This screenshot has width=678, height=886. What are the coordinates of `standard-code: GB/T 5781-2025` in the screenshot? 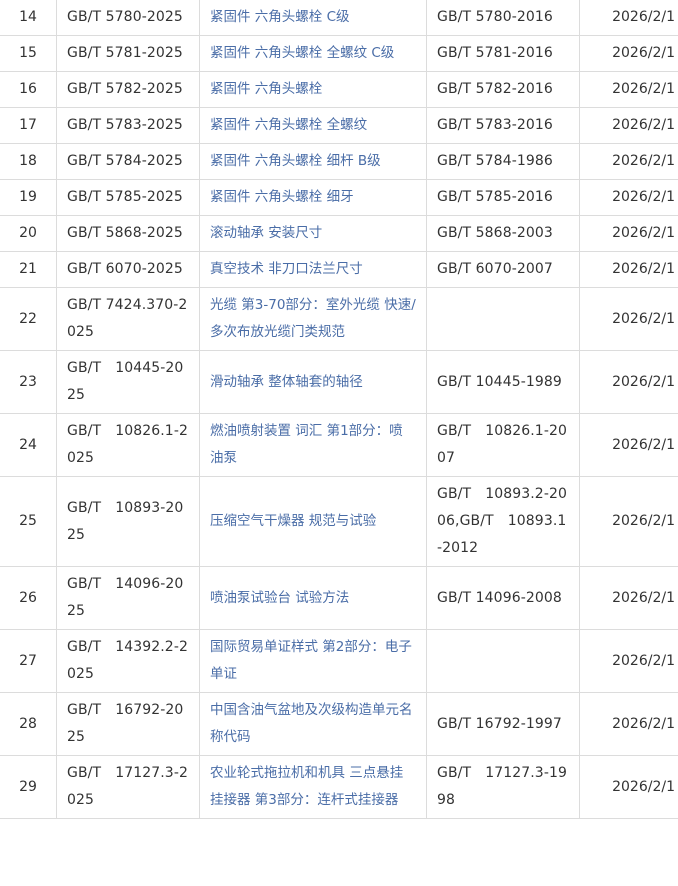 It's located at (128, 53).